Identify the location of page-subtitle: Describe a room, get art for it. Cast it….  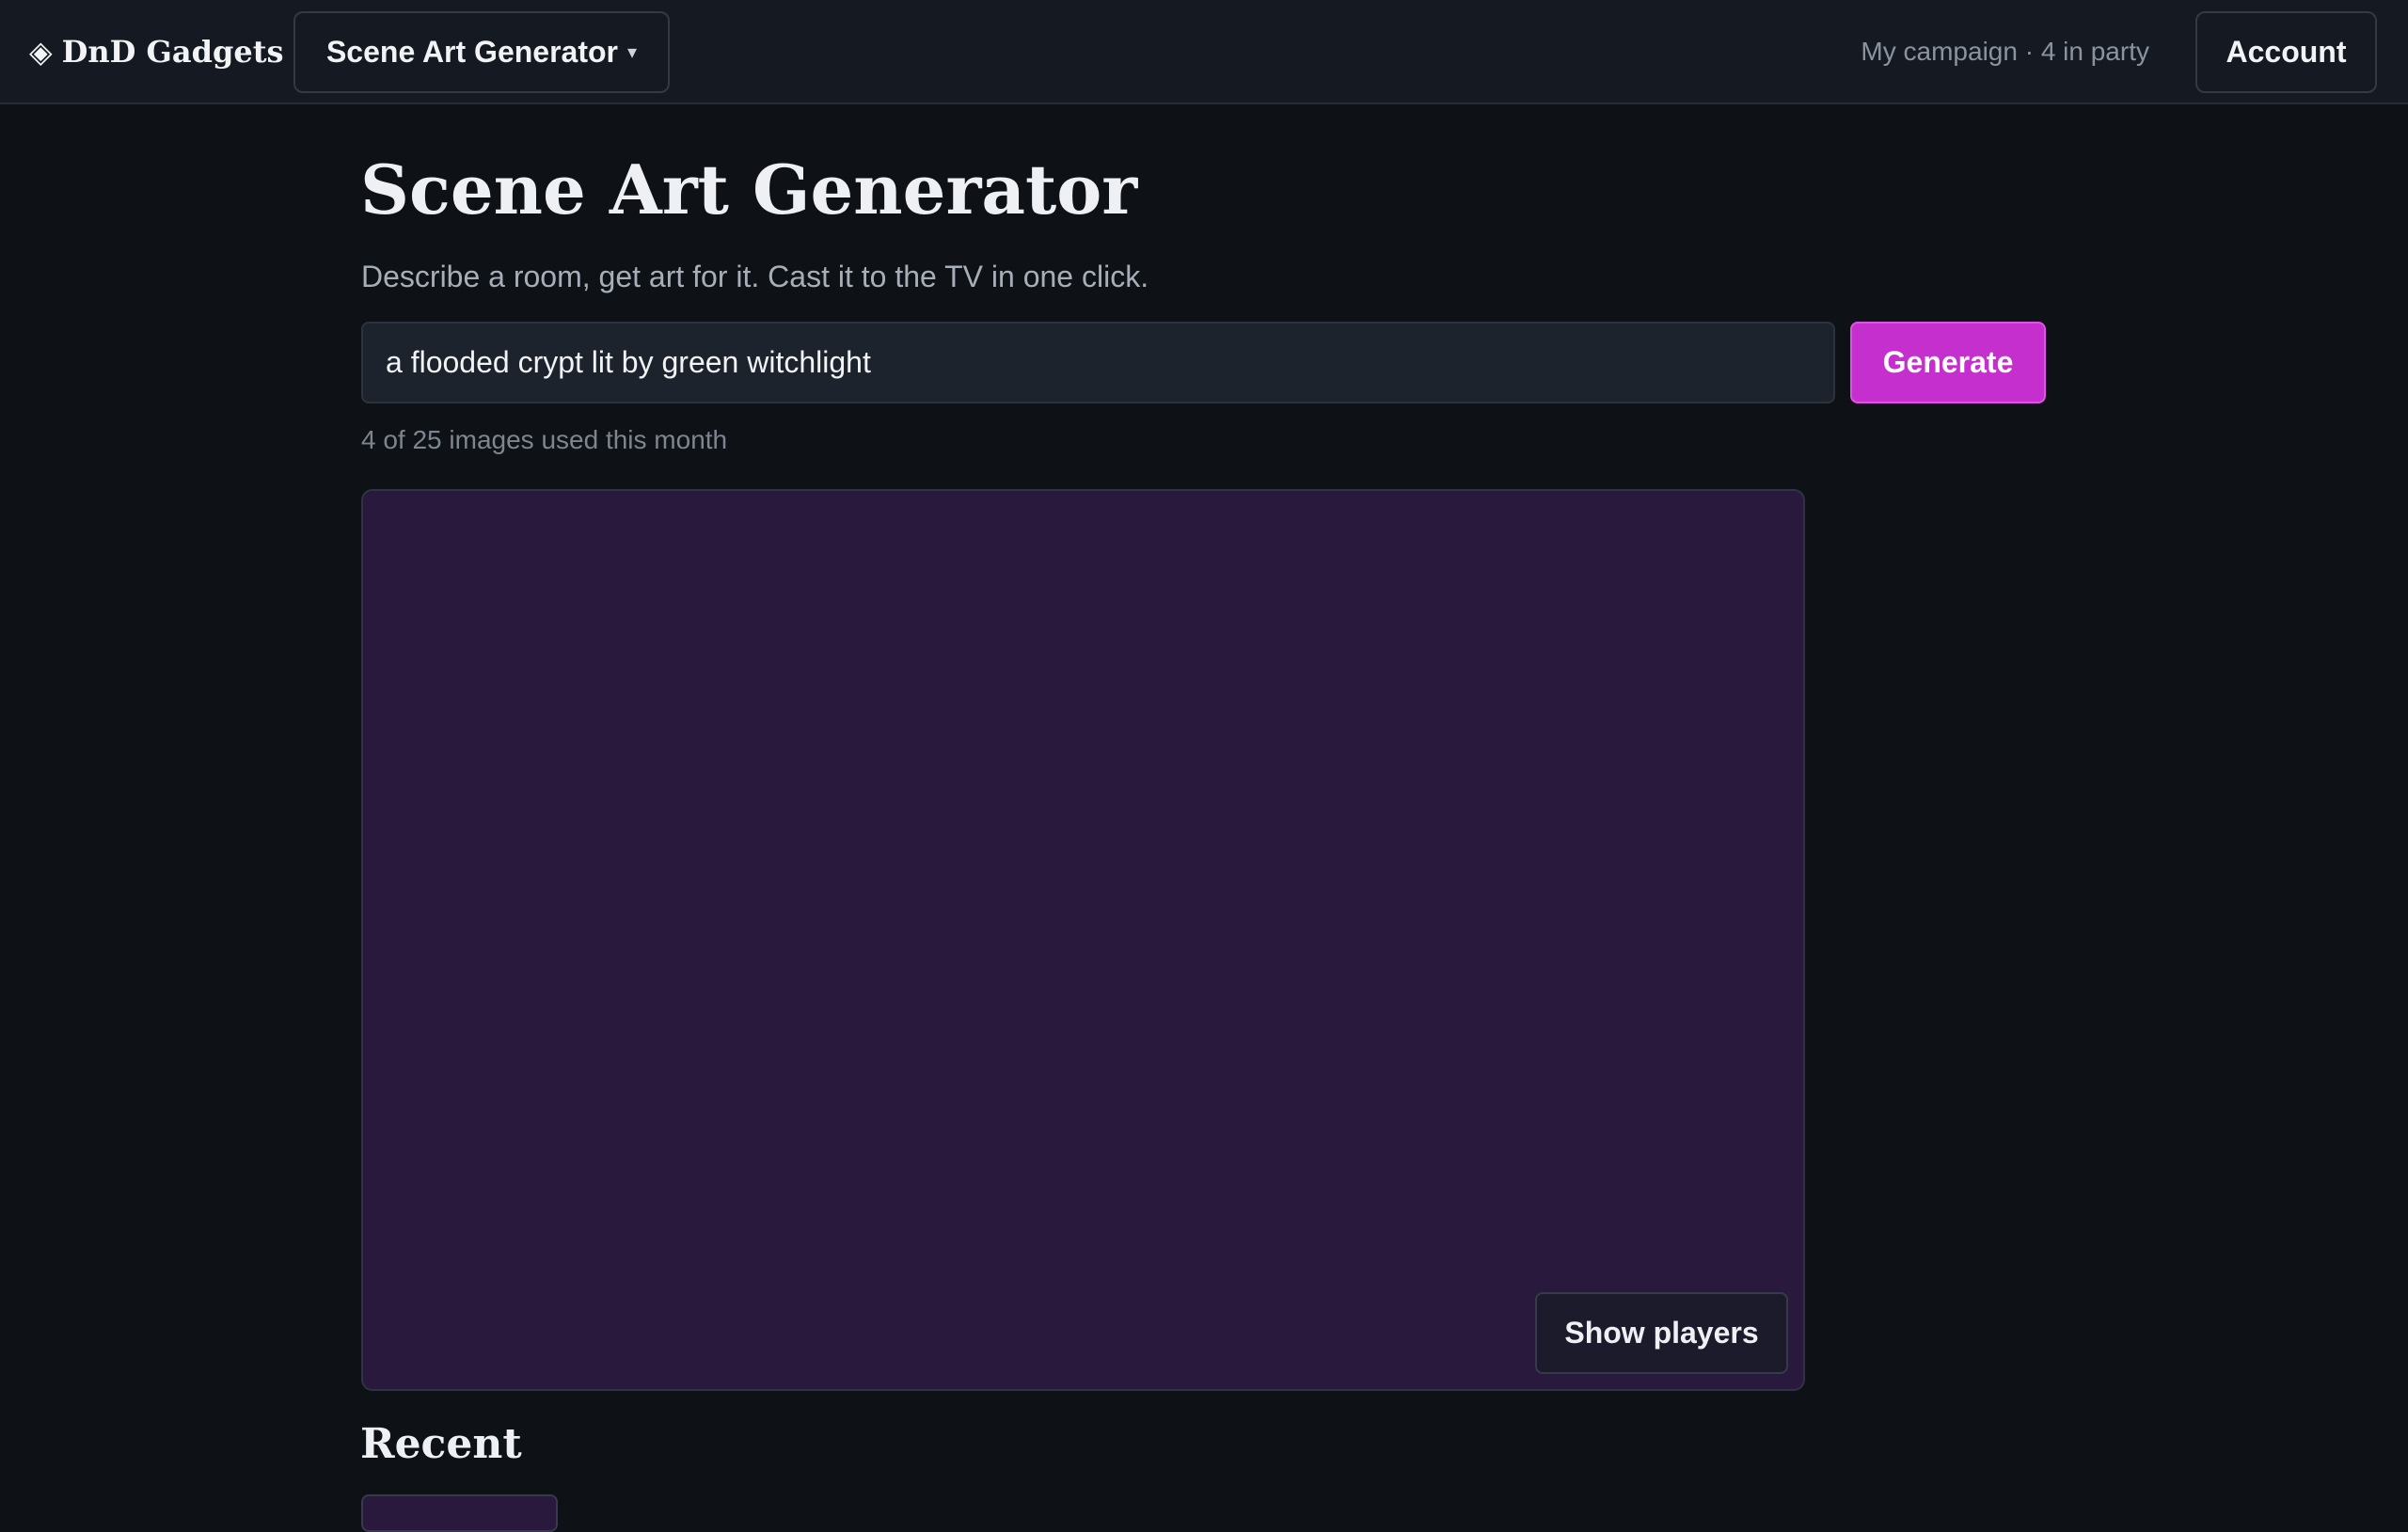
(755, 276).